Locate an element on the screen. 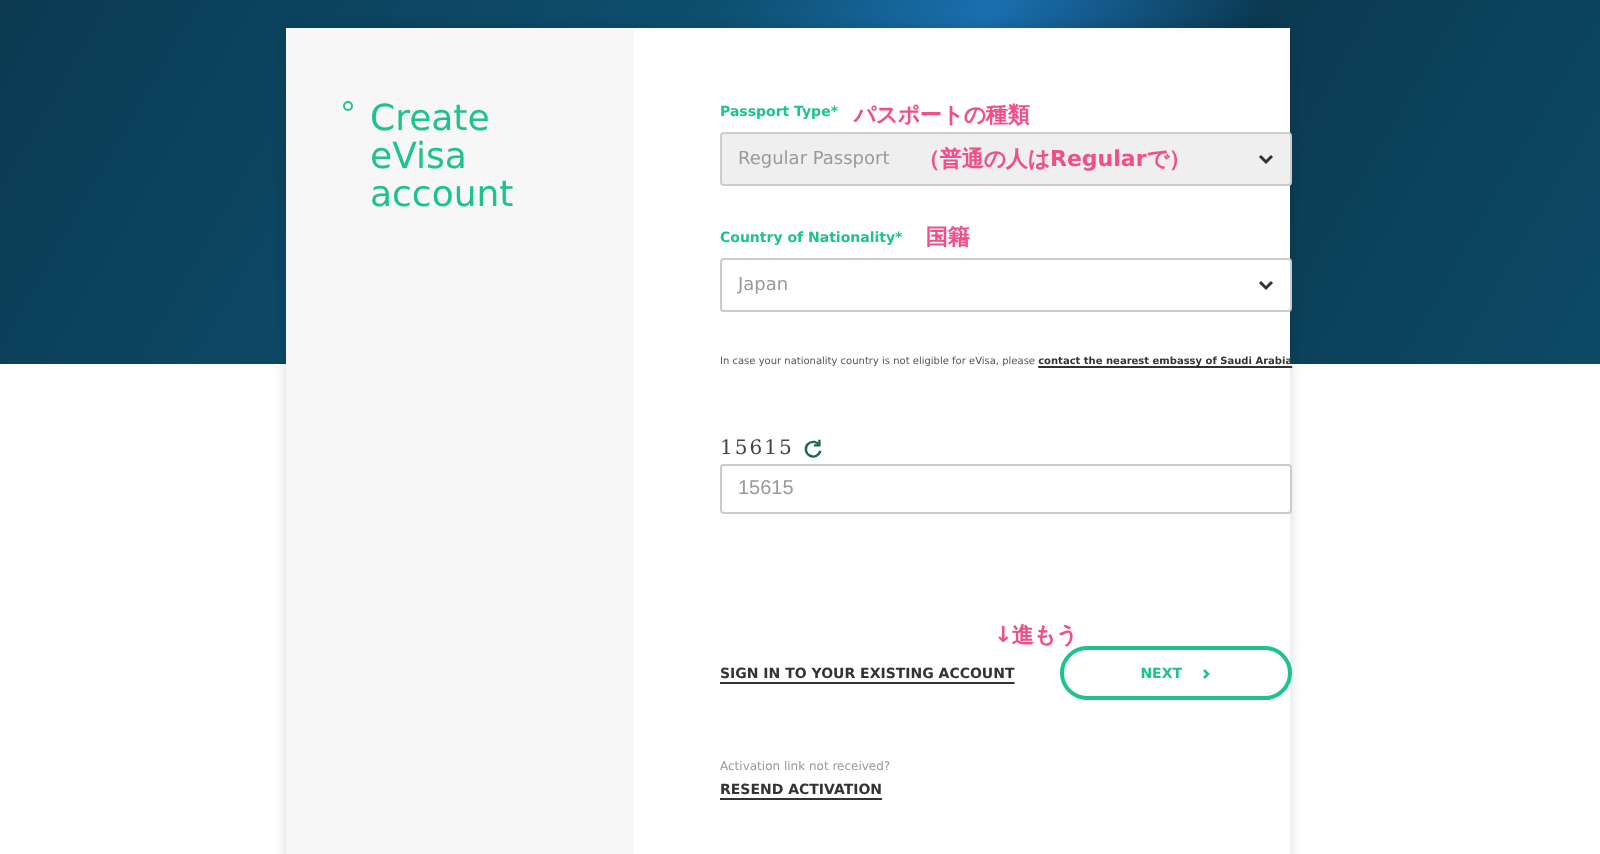  annotation-text: （普通の人はRegularで） is located at coordinates (1054, 159).